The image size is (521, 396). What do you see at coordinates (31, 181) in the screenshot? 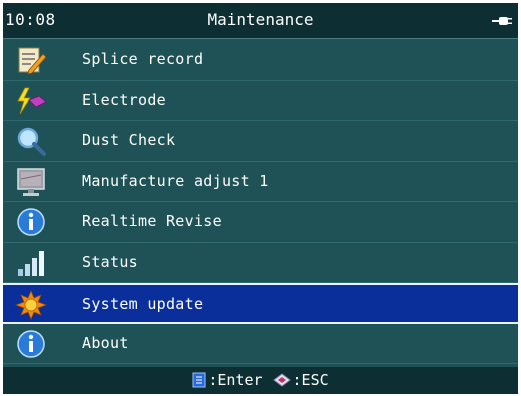
I see `monitor-icon` at bounding box center [31, 181].